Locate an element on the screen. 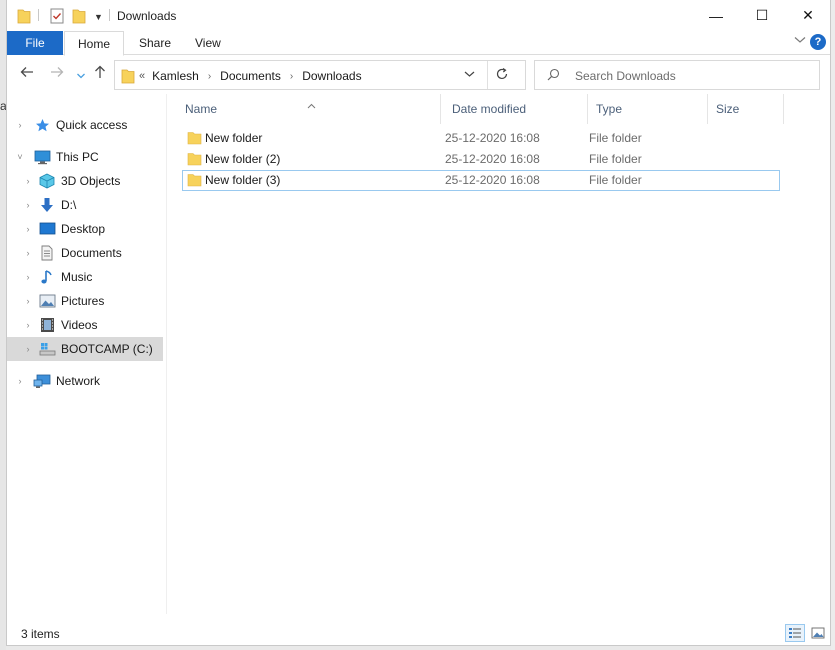  pane-divider is located at coordinates (166, 354).